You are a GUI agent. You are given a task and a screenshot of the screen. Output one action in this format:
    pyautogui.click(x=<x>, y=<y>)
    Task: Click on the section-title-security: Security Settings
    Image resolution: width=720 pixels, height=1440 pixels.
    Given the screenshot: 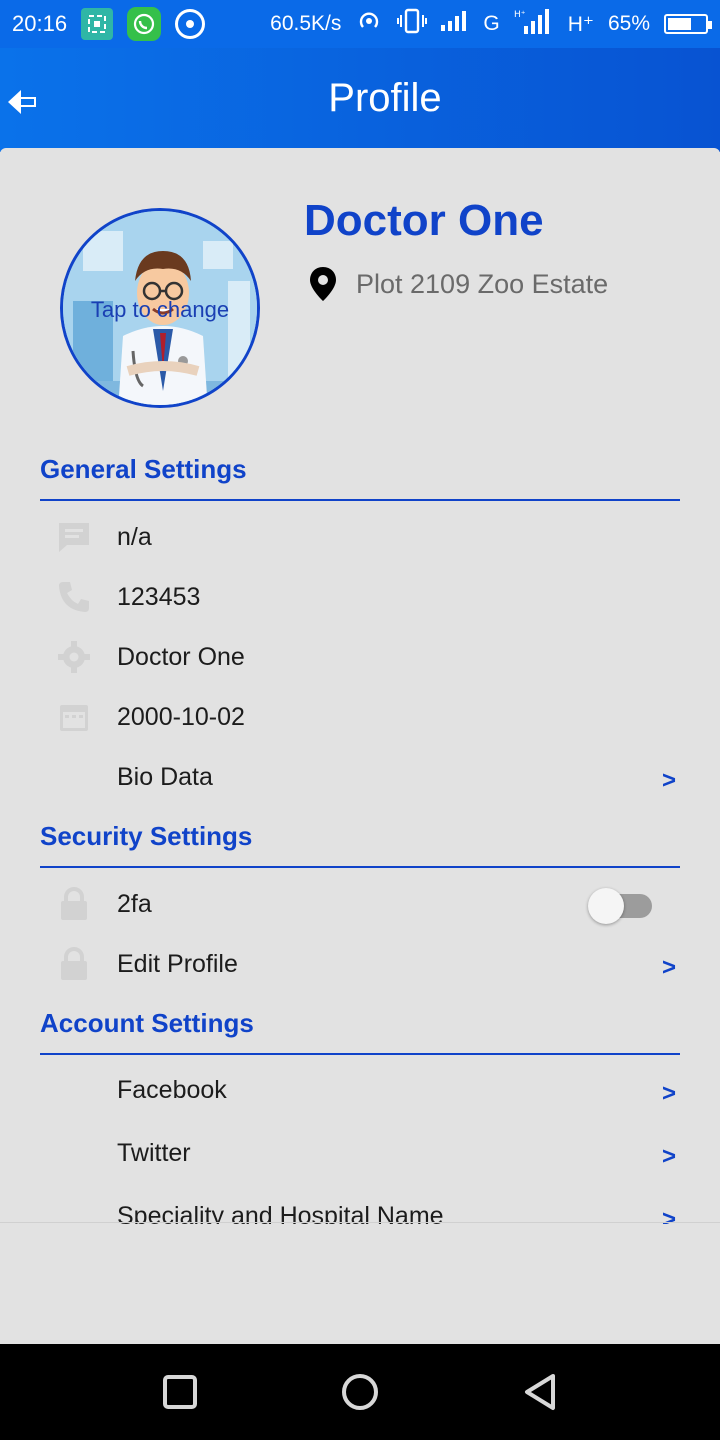 What is the action you would take?
    pyautogui.click(x=146, y=836)
    